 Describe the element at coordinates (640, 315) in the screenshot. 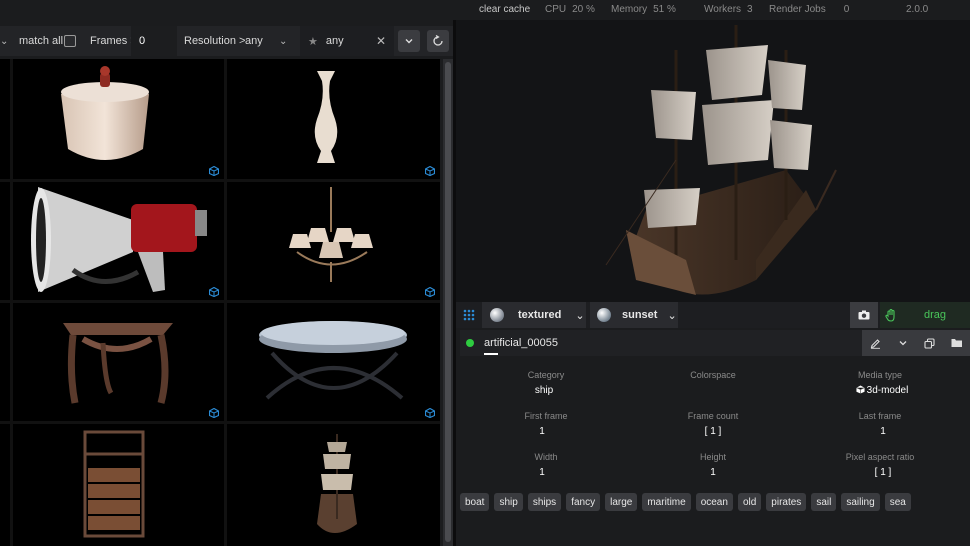

I see `environment-label: sunset` at that location.